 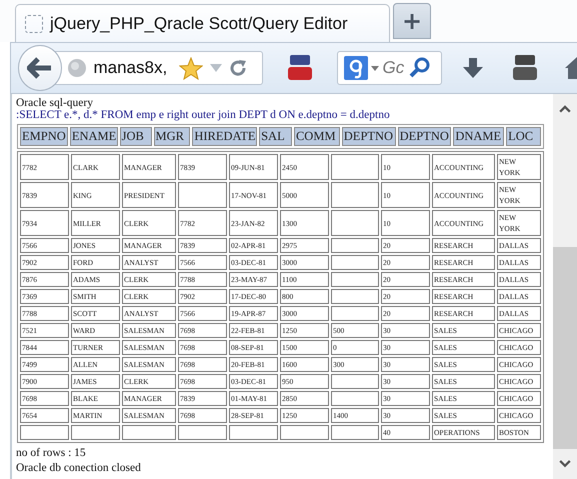 I want to click on header-label: SAL, so click(x=275, y=136).